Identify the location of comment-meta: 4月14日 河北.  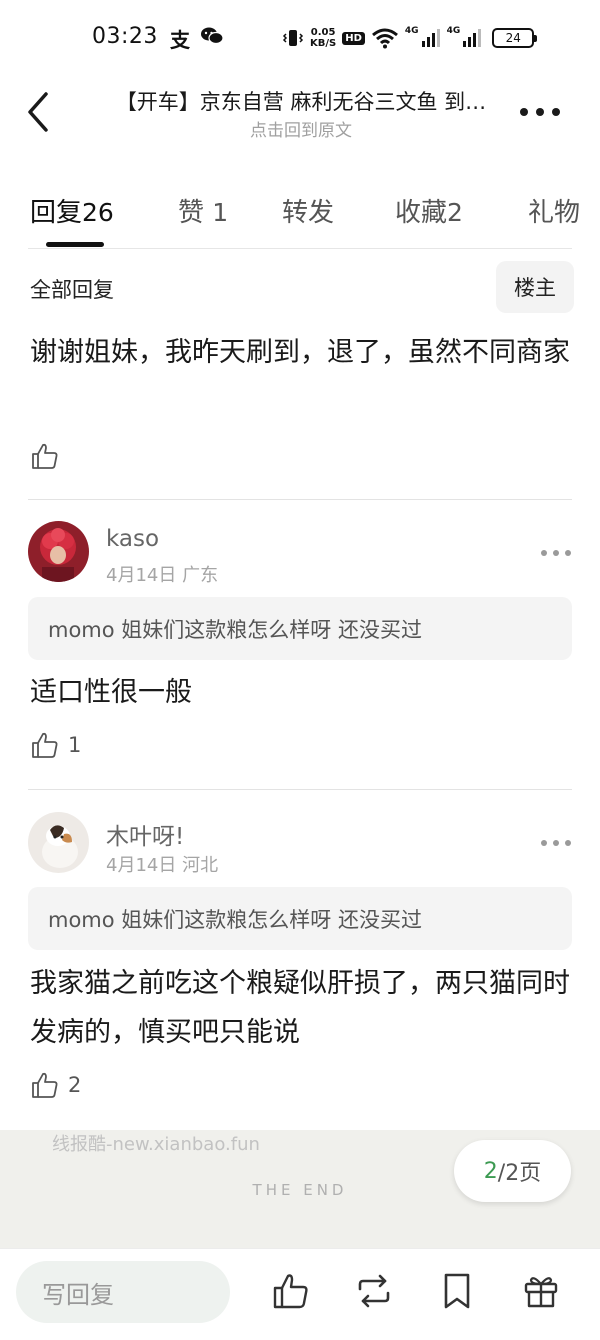
(162, 864).